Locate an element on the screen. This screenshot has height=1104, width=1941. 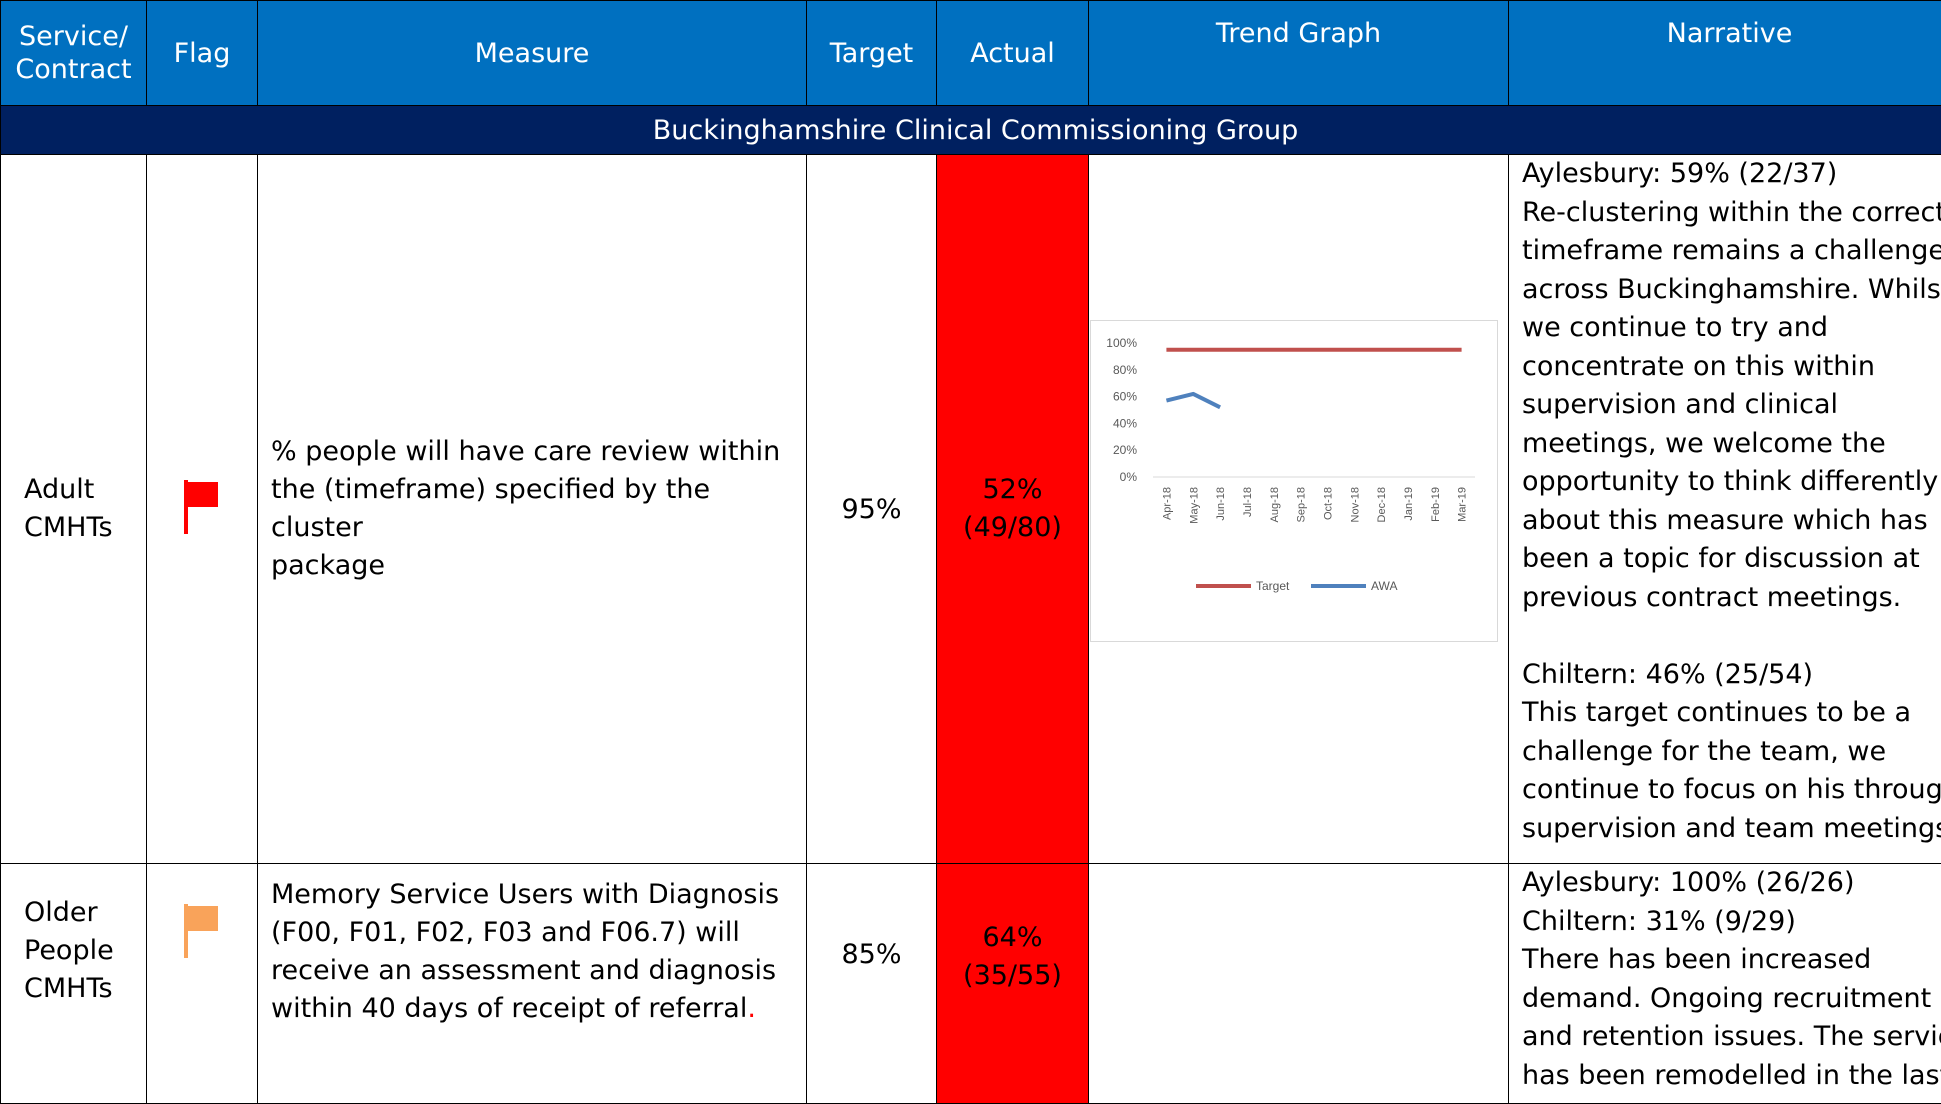
x-tick-label: Mar-19 is located at coordinates (1463, 504).